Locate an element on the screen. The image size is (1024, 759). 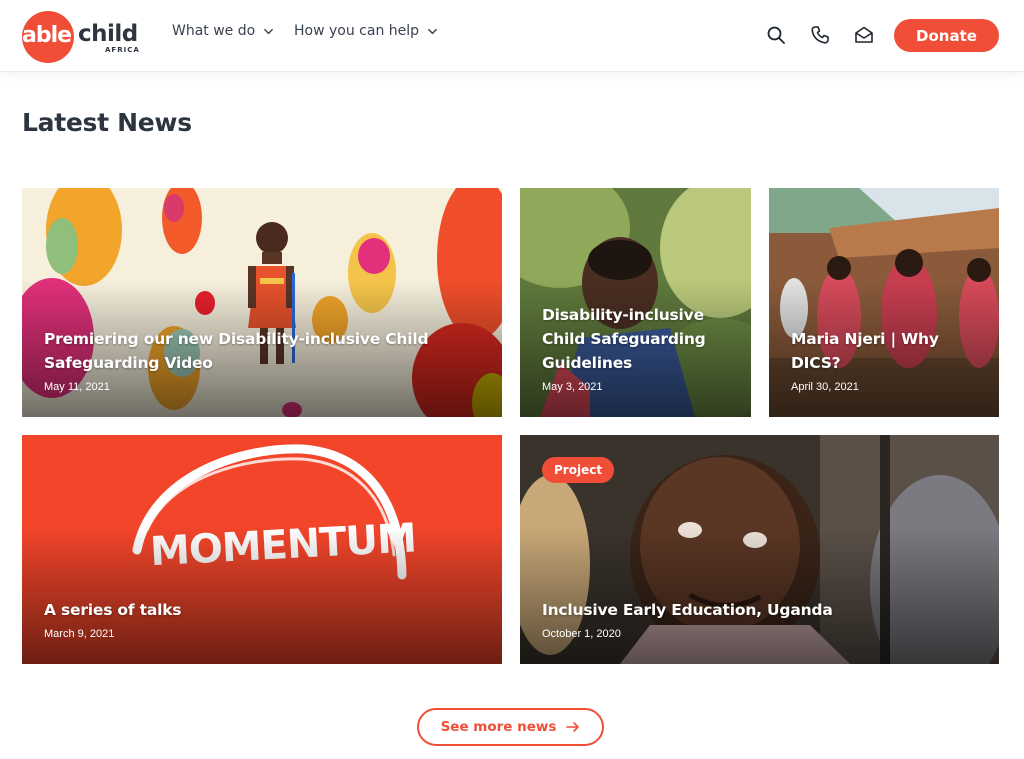
card-date: April 30, 2021 is located at coordinates (825, 387).